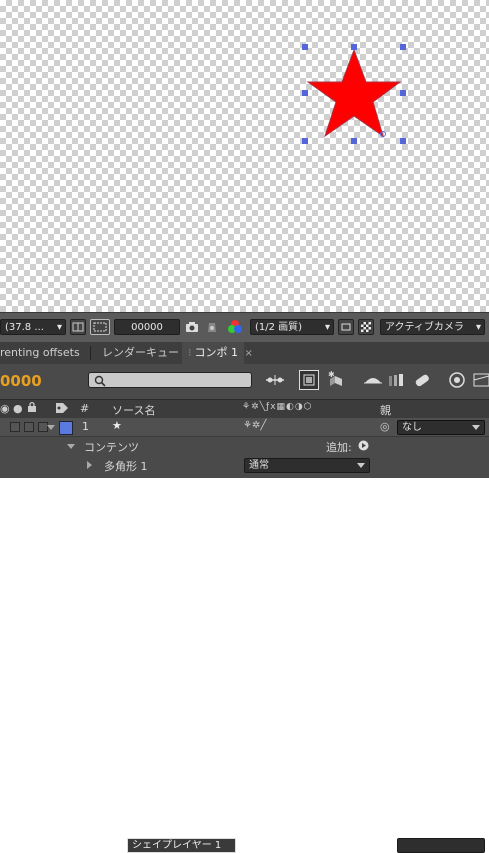  Describe the element at coordinates (51, 427) in the screenshot. I see `layer-expand-triangle-icon` at that location.